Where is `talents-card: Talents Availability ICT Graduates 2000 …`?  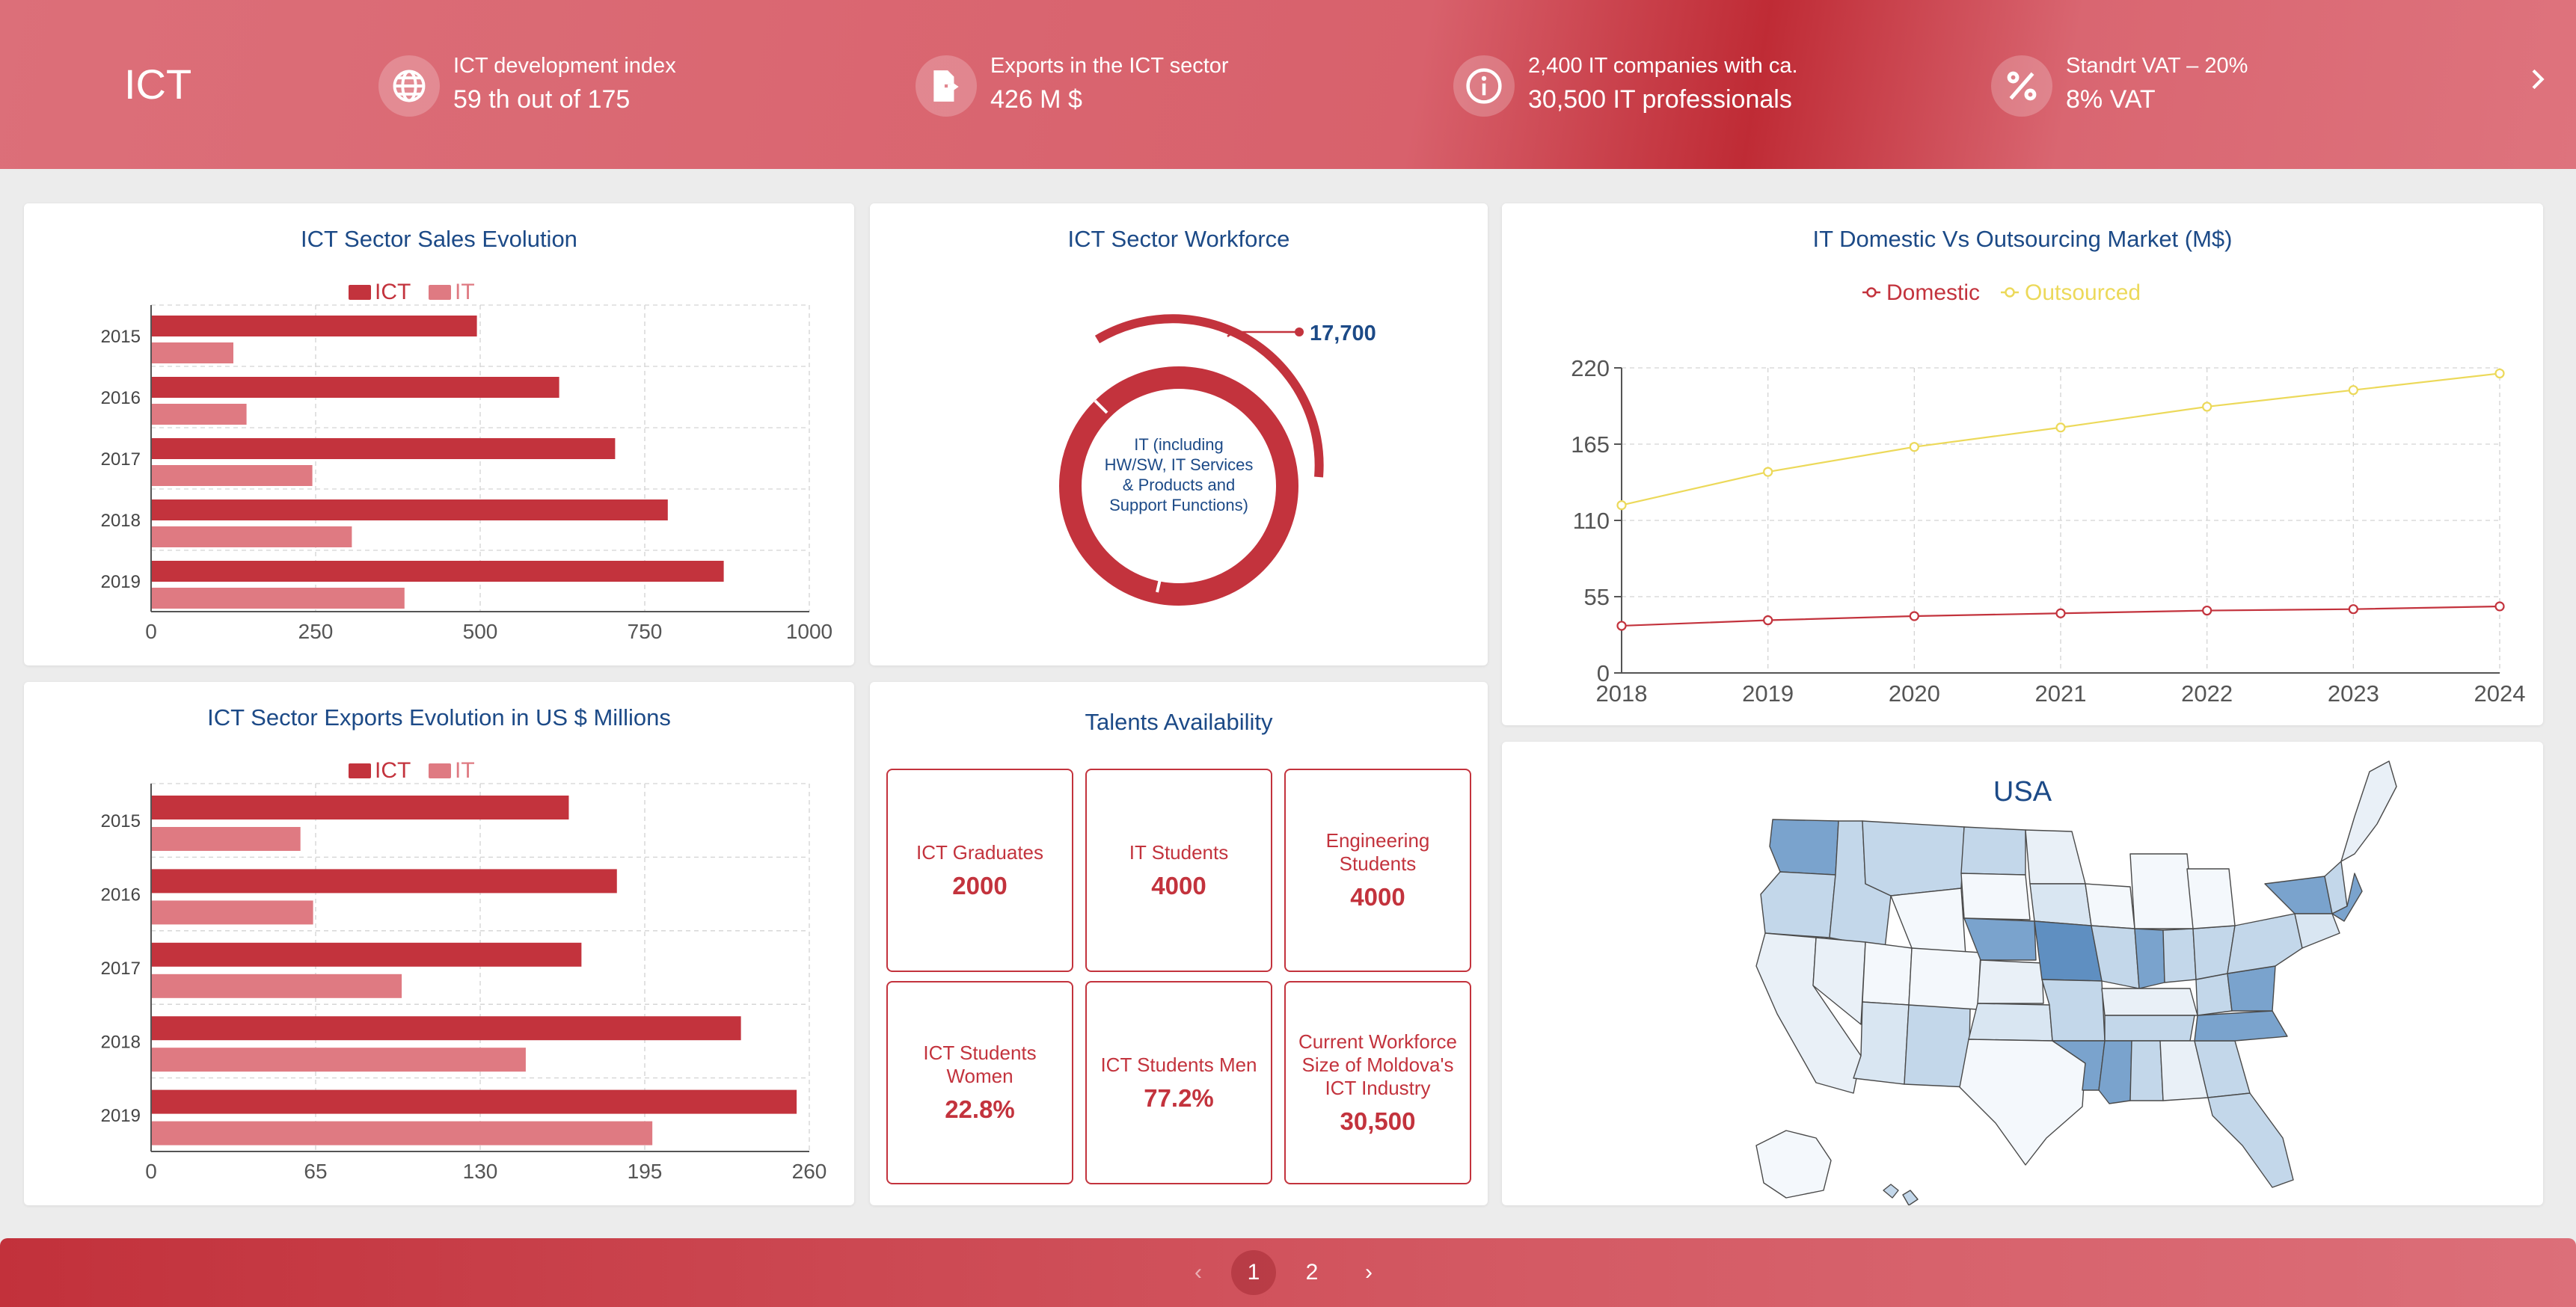
talents-card: Talents Availability ICT Graduates 2000 … is located at coordinates (1179, 943).